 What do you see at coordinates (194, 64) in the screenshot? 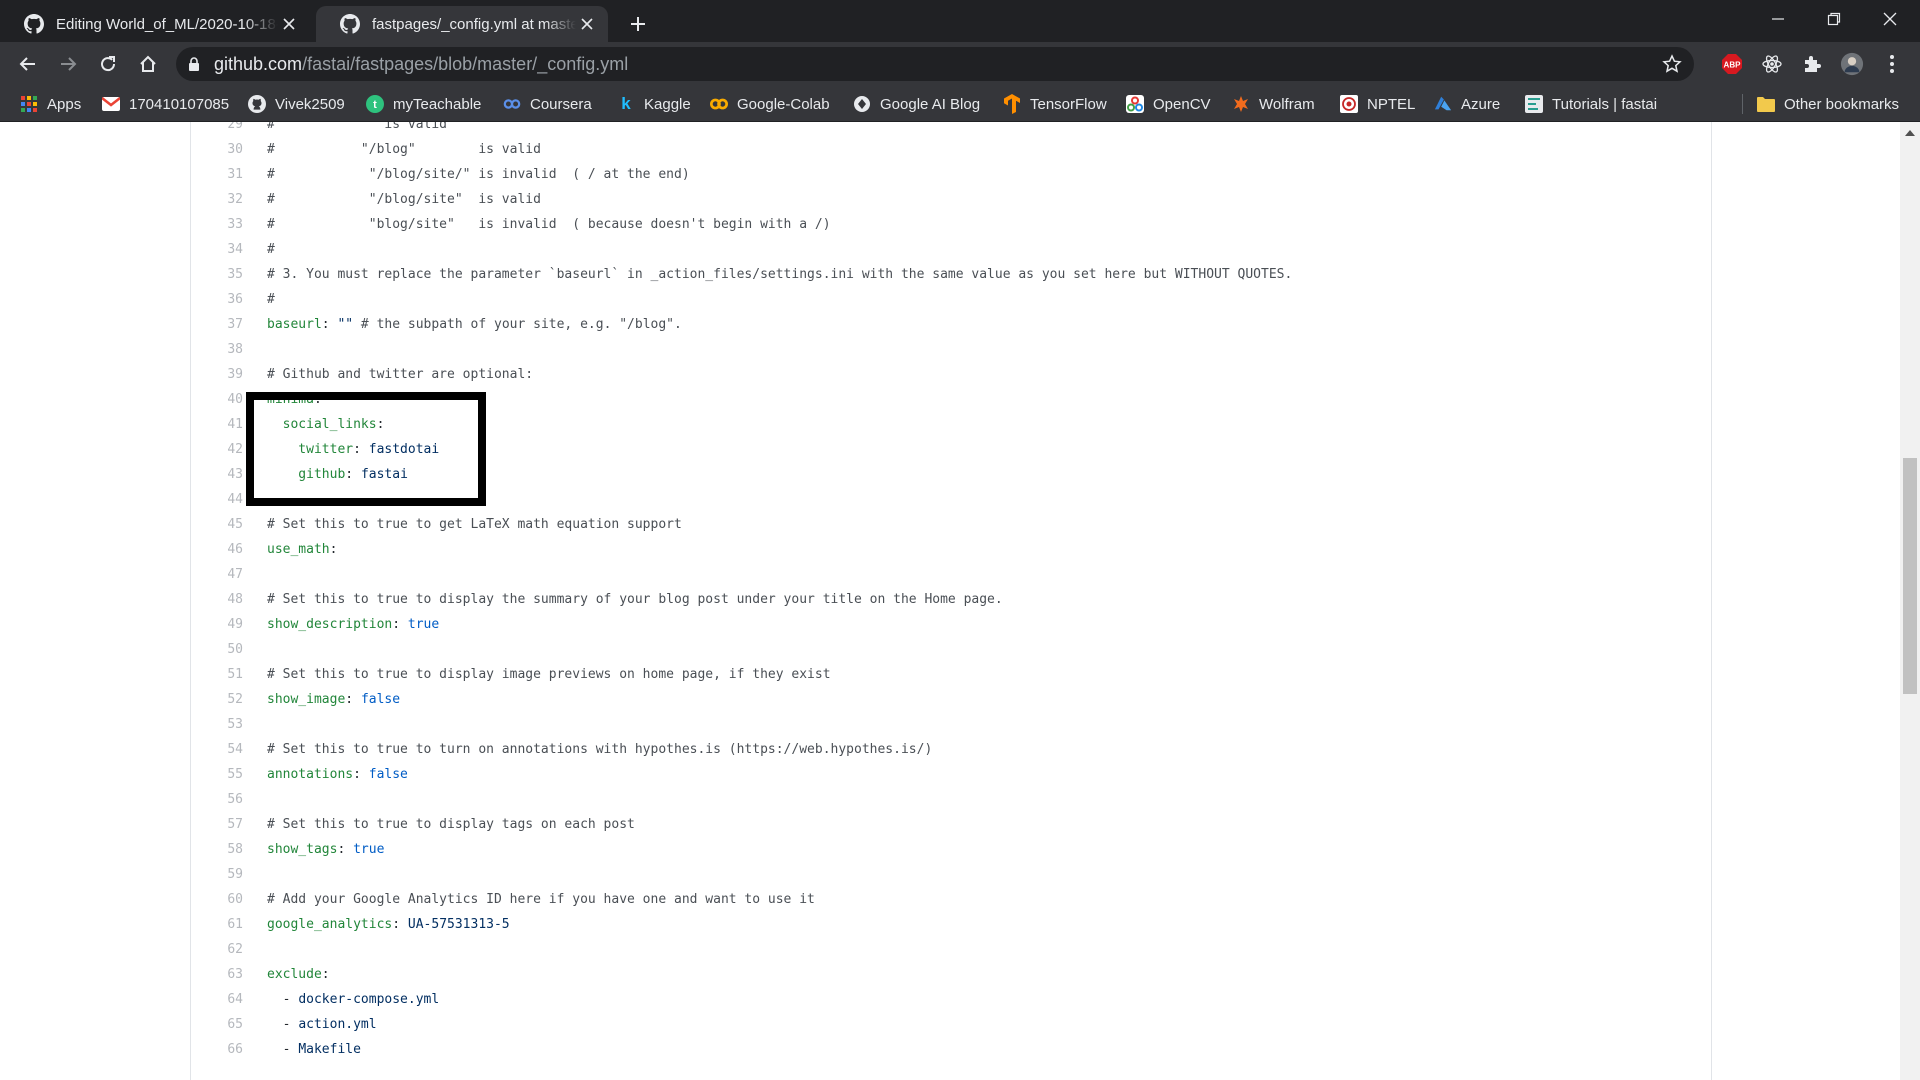
I see `lock-icon` at bounding box center [194, 64].